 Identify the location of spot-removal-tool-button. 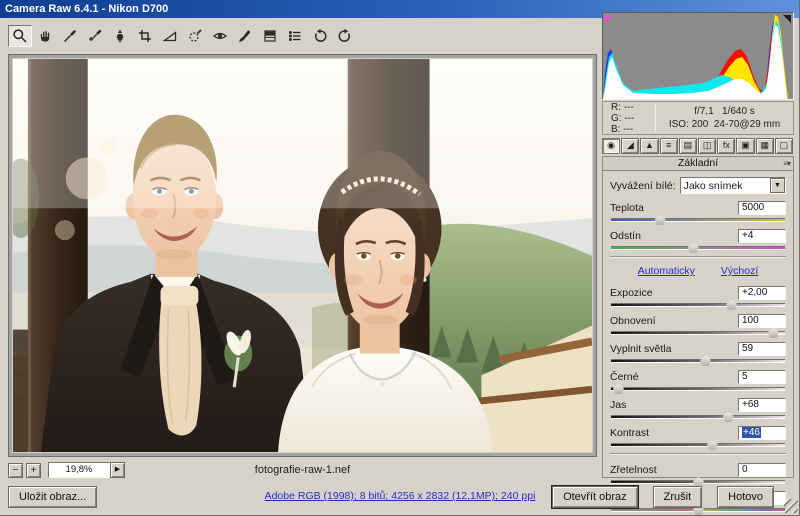
(195, 36).